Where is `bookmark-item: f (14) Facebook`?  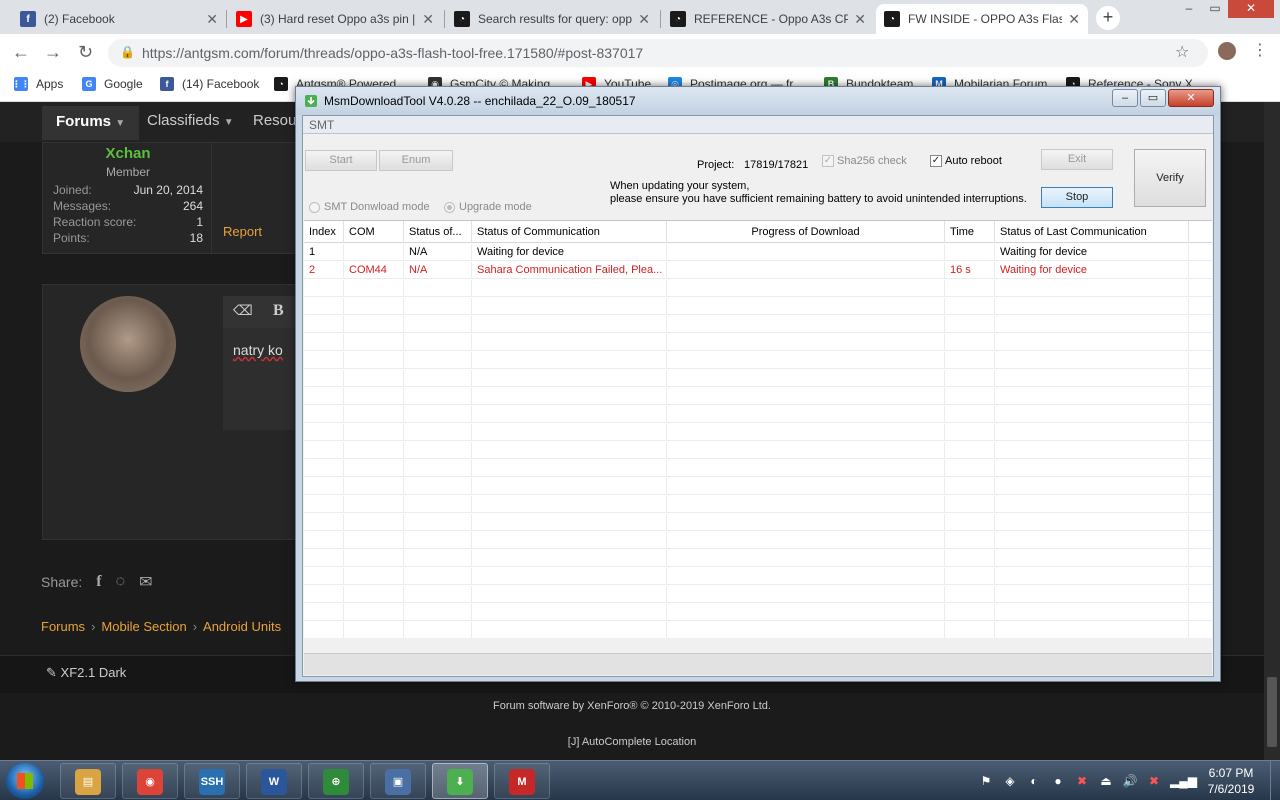
bookmark-item: f (14) Facebook is located at coordinates (209, 84).